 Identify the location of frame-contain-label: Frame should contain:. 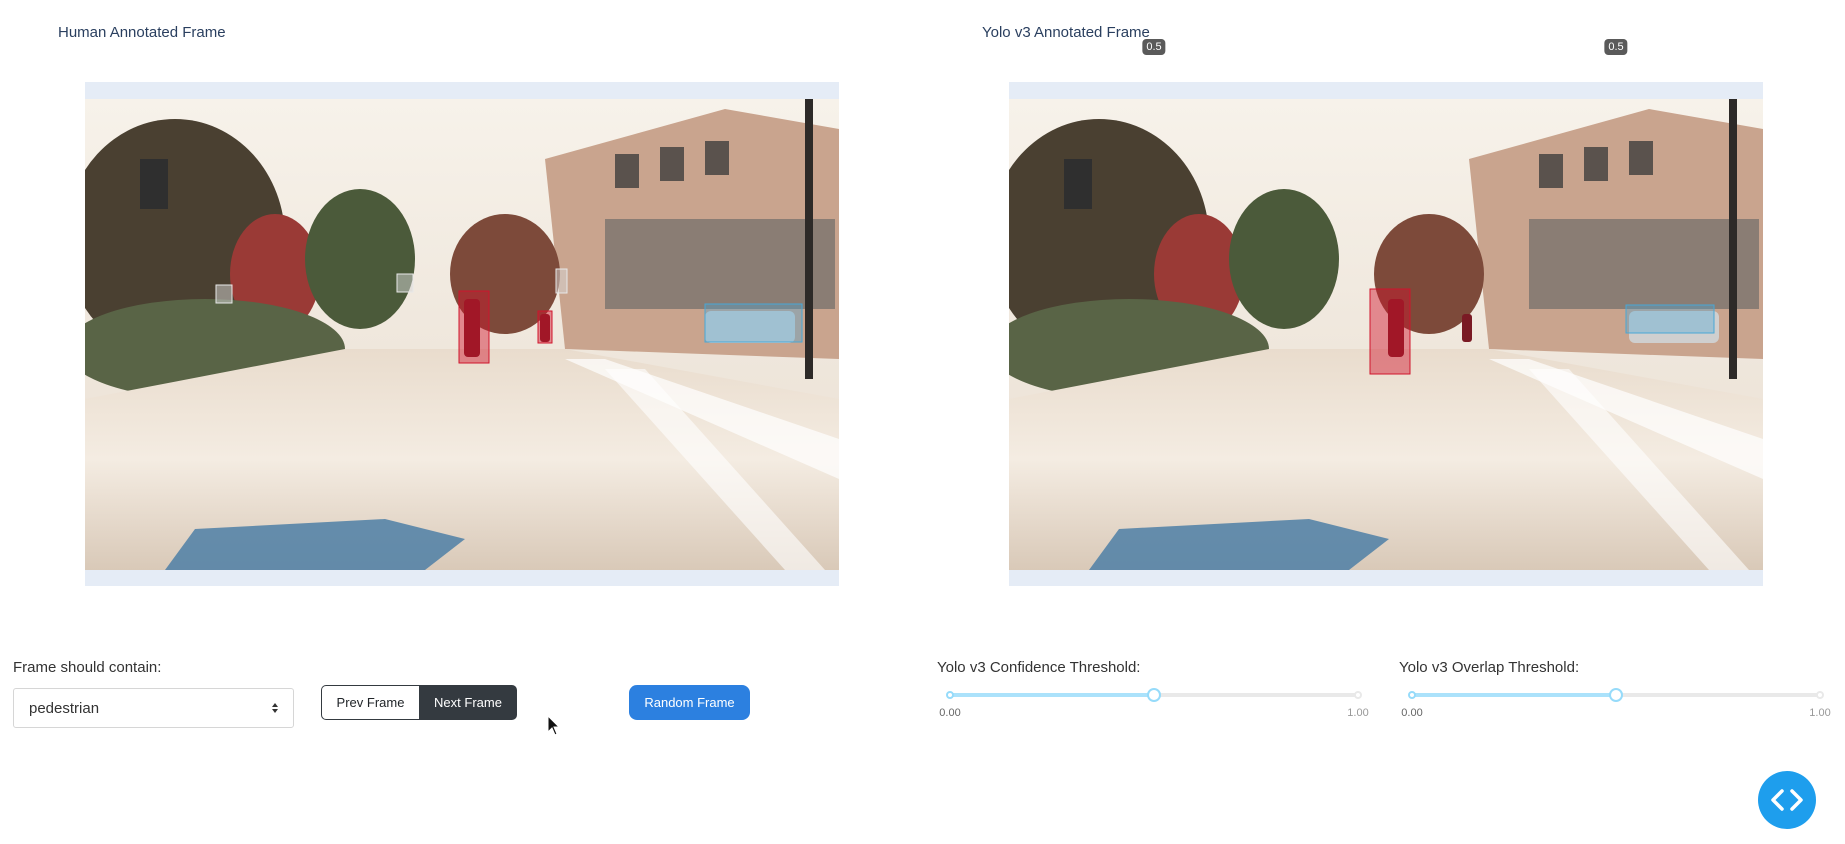
(87, 667).